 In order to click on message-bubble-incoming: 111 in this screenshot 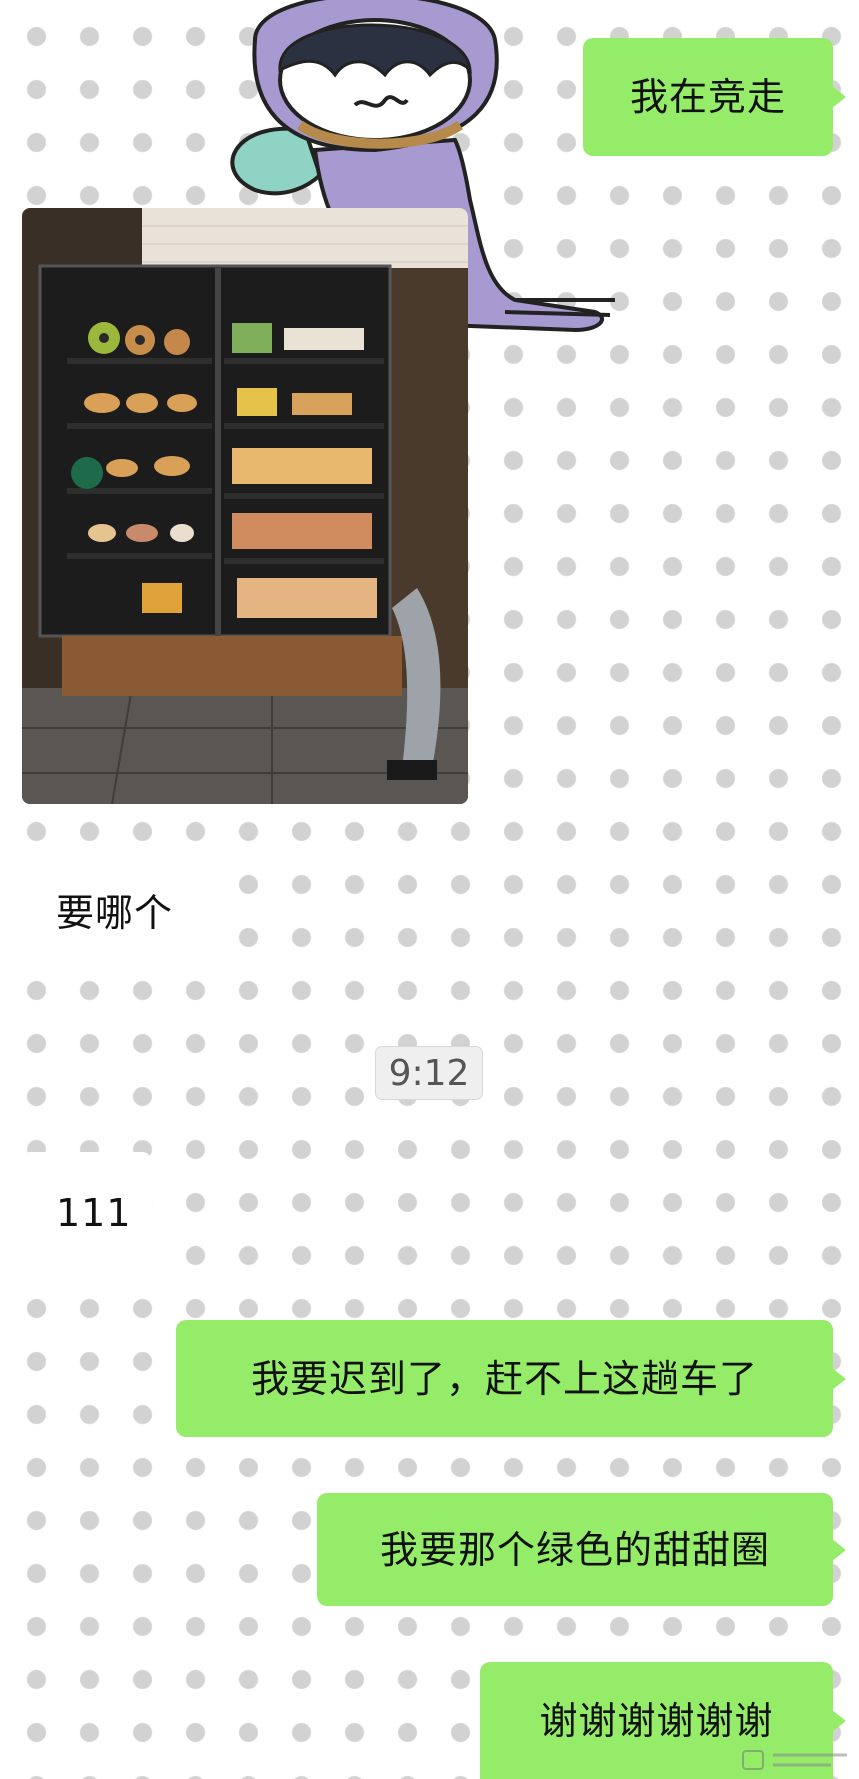, I will do `click(86, 1213)`.